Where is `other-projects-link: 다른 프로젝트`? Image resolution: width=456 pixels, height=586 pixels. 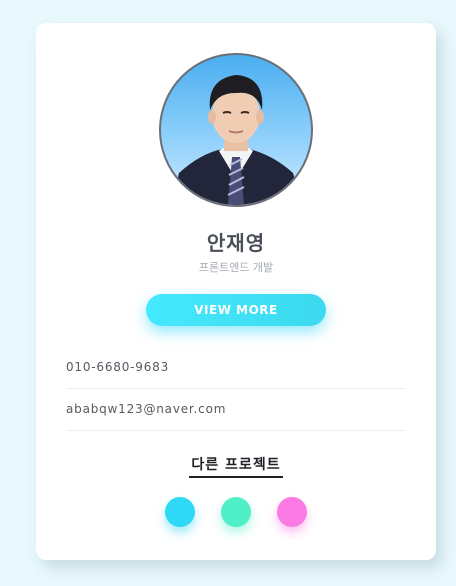 other-projects-link: 다른 프로젝트 is located at coordinates (236, 466).